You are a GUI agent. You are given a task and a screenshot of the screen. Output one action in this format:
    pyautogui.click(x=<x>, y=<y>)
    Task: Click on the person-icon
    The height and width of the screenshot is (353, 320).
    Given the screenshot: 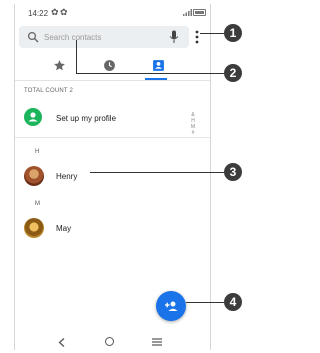 What is the action you would take?
    pyautogui.click(x=33, y=117)
    